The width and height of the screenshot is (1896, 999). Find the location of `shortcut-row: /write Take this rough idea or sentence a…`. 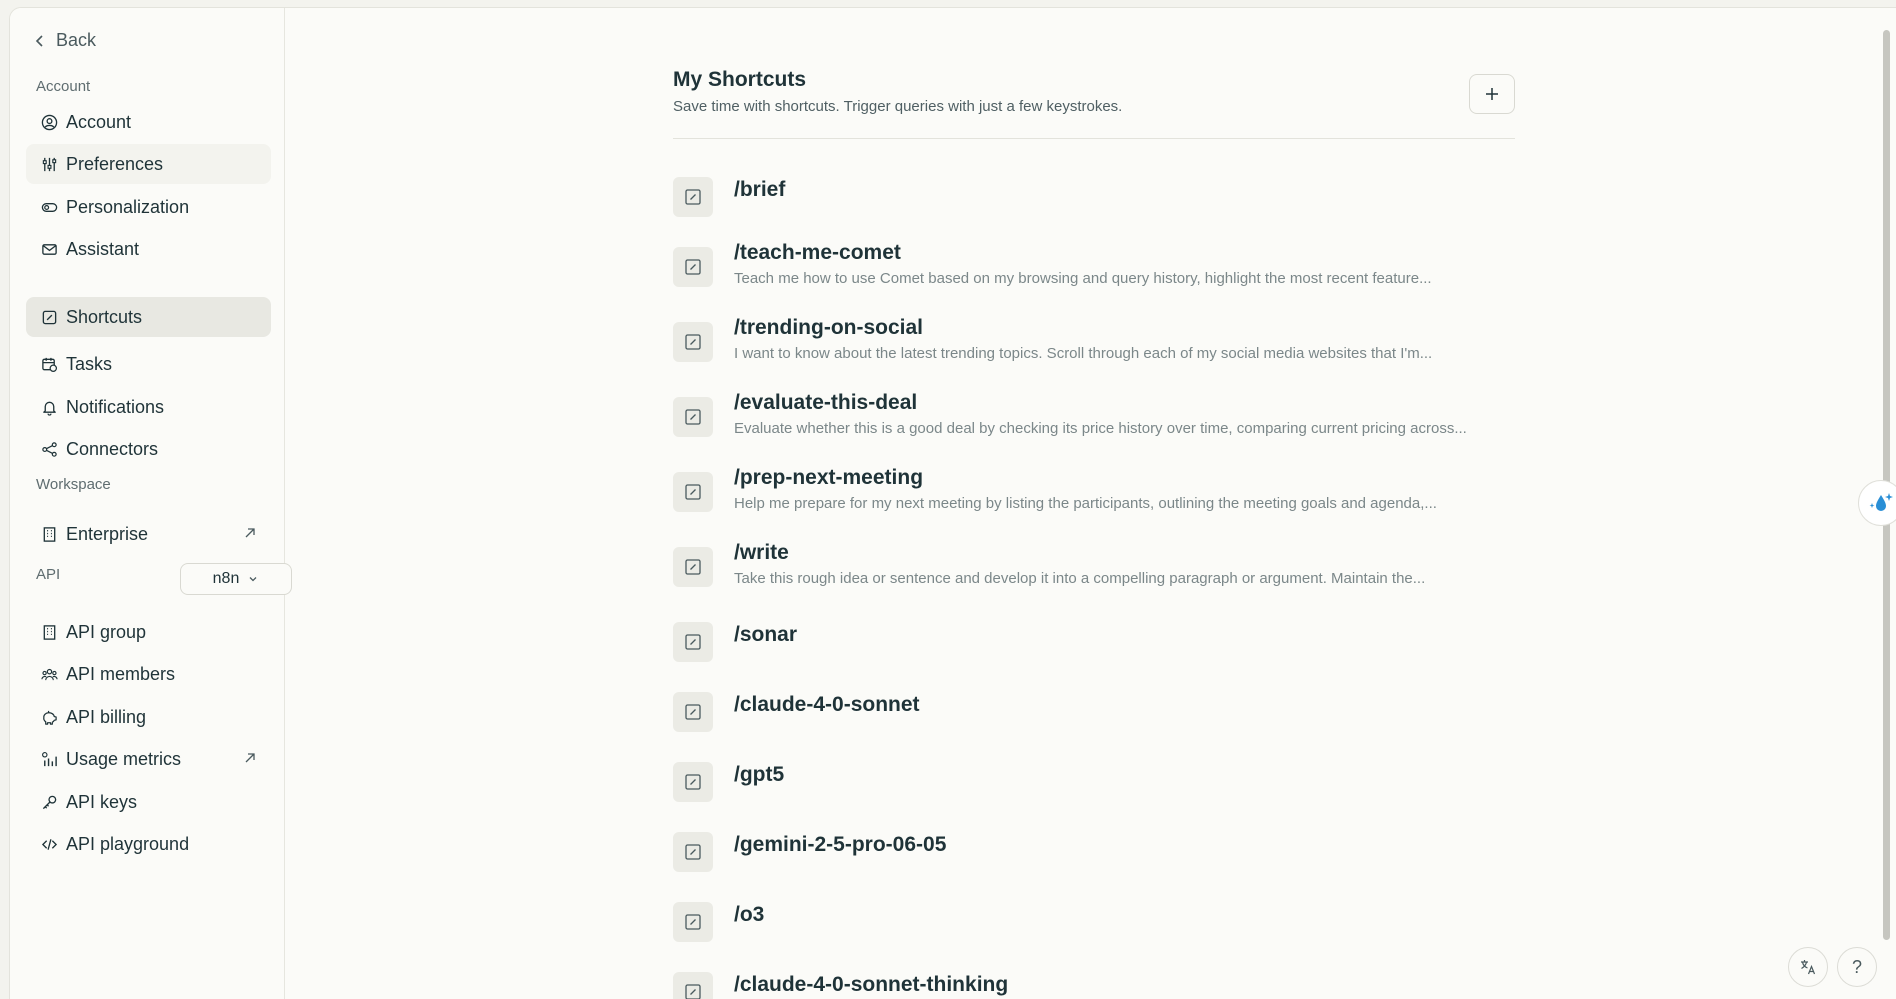

shortcut-row: /write Take this rough idea or sentence a… is located at coordinates (1094, 572).